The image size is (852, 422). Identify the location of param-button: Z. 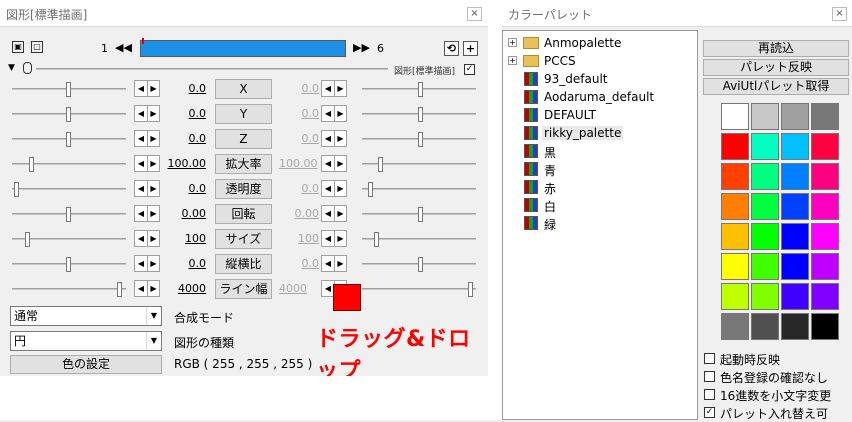
(243, 139).